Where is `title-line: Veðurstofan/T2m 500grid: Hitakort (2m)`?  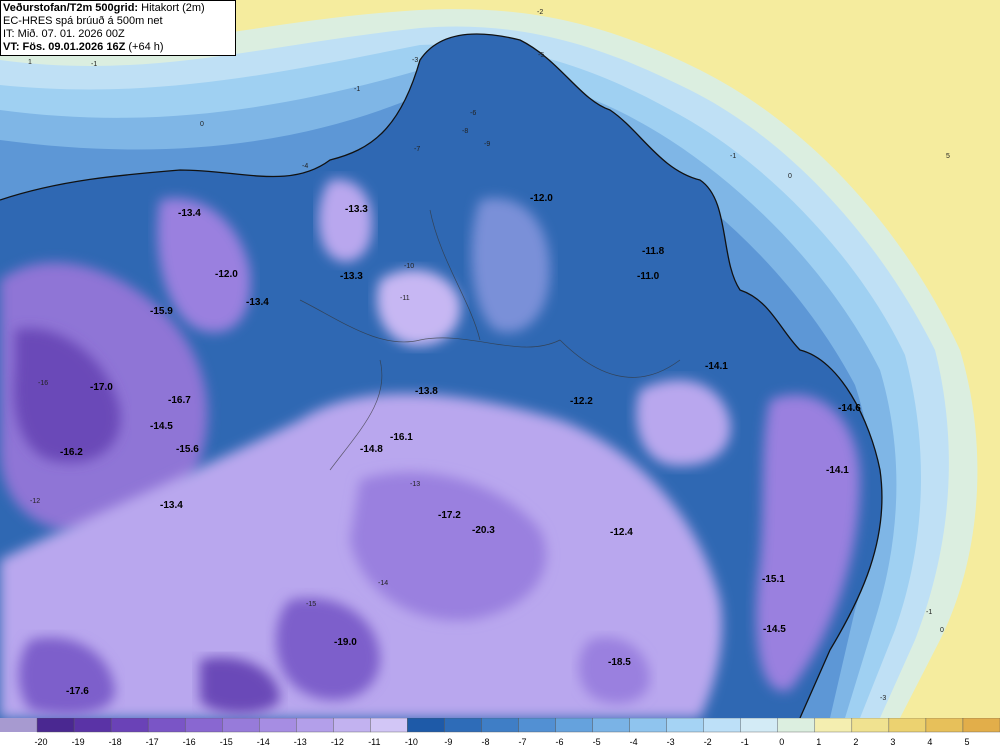 title-line: Veðurstofan/T2m 500grid: Hitakort (2m) is located at coordinates (118, 8).